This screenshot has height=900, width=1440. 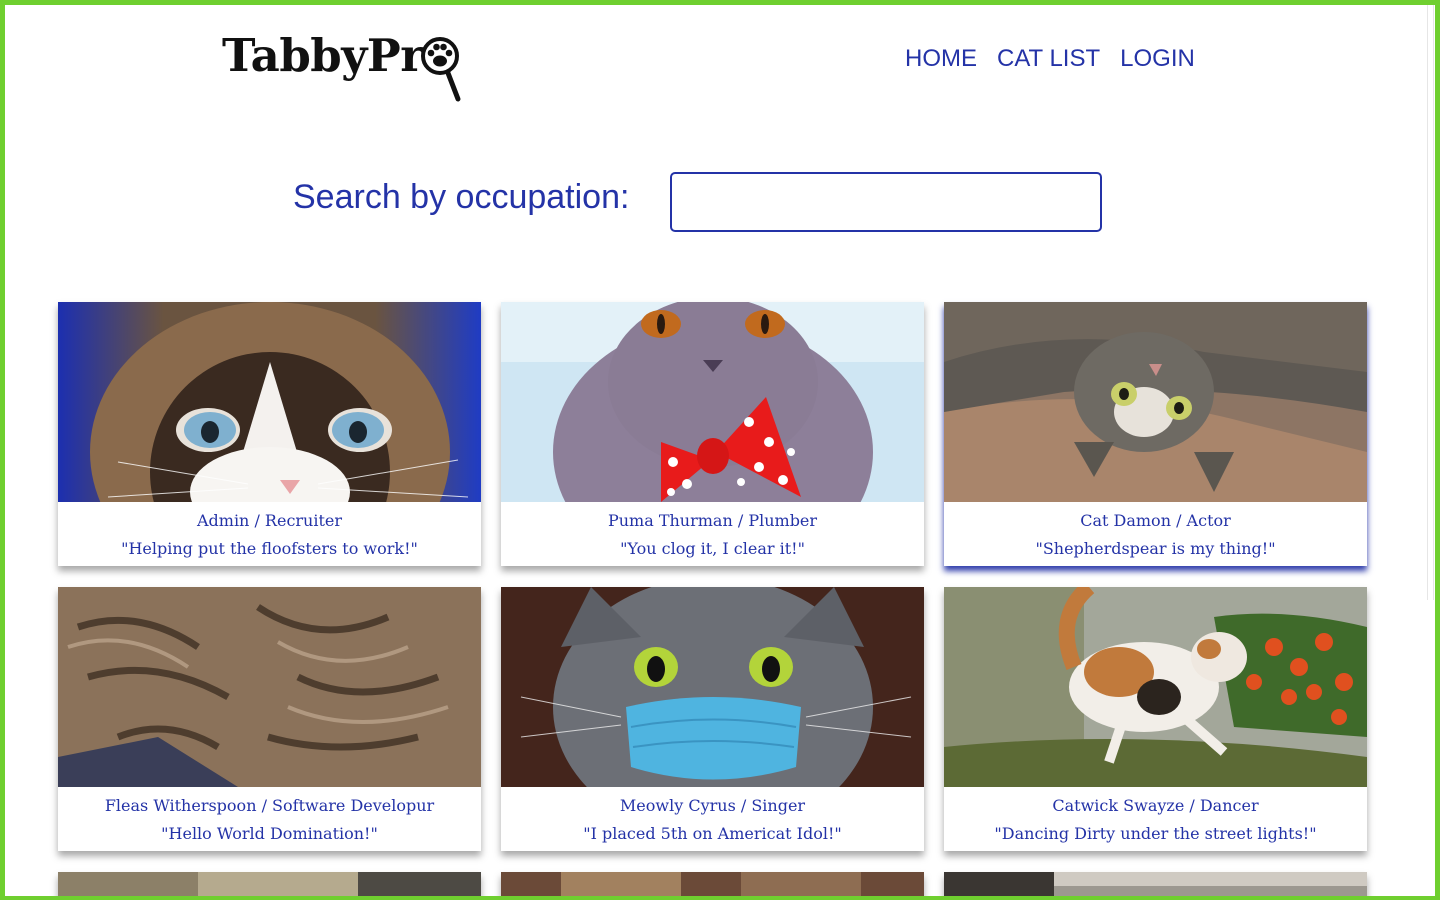 I want to click on card-quote: "You clog it, I clear it!", so click(x=712, y=548).